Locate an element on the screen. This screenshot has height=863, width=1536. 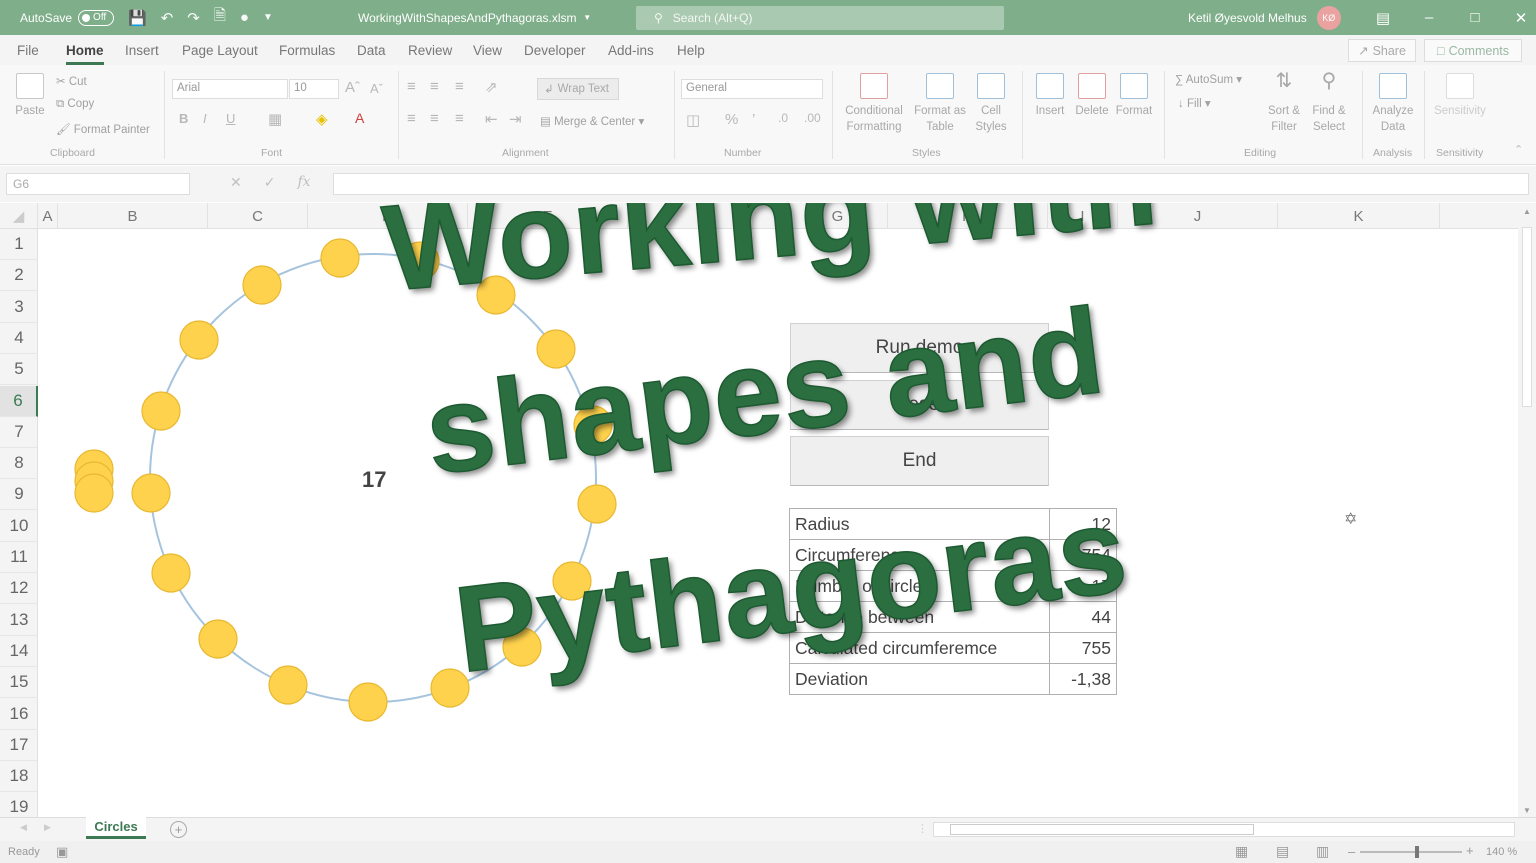
autosum-button: ∑ AutoSum ▾ is located at coordinates (1208, 79).